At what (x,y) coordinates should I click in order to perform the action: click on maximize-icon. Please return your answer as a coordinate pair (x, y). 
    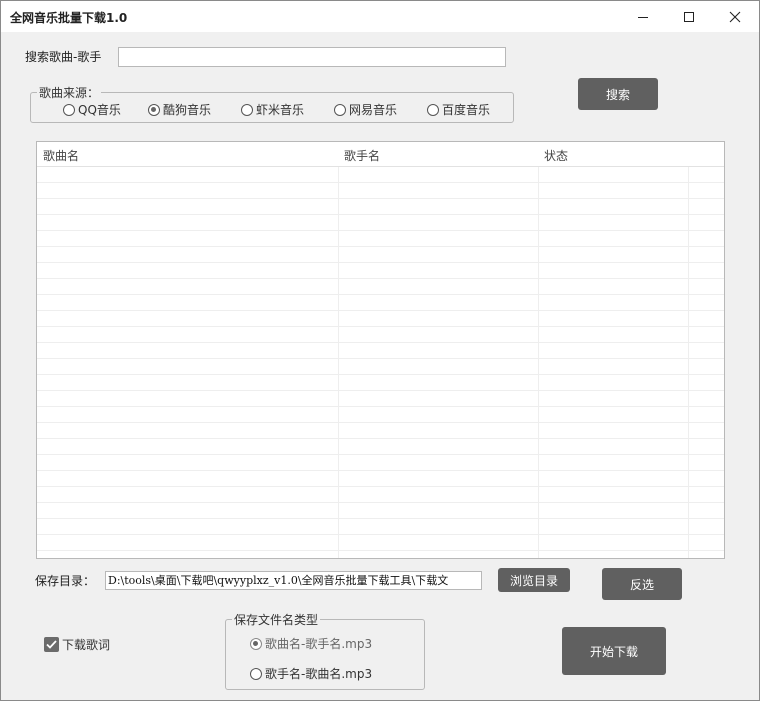
    Looking at the image, I should click on (689, 16).